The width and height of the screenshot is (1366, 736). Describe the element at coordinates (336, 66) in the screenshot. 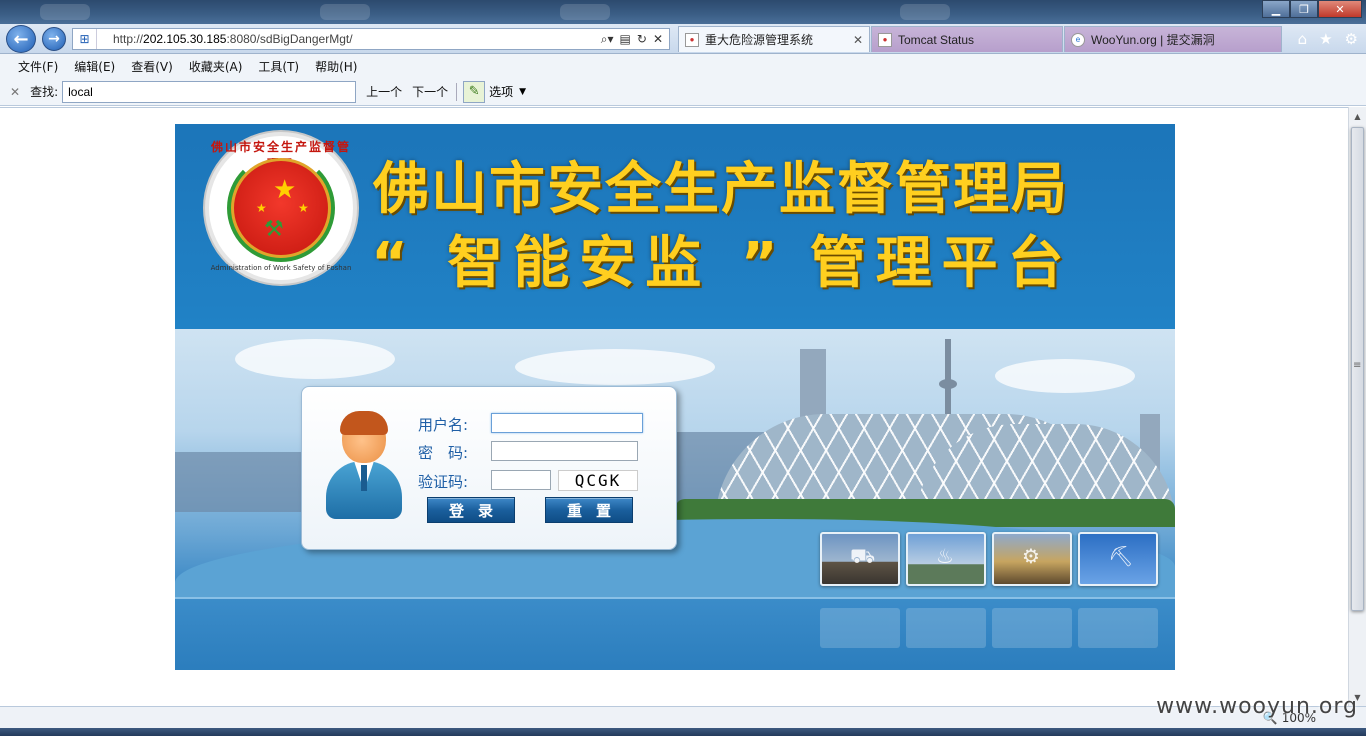

I see `menu-help: 帮助(H)` at that location.